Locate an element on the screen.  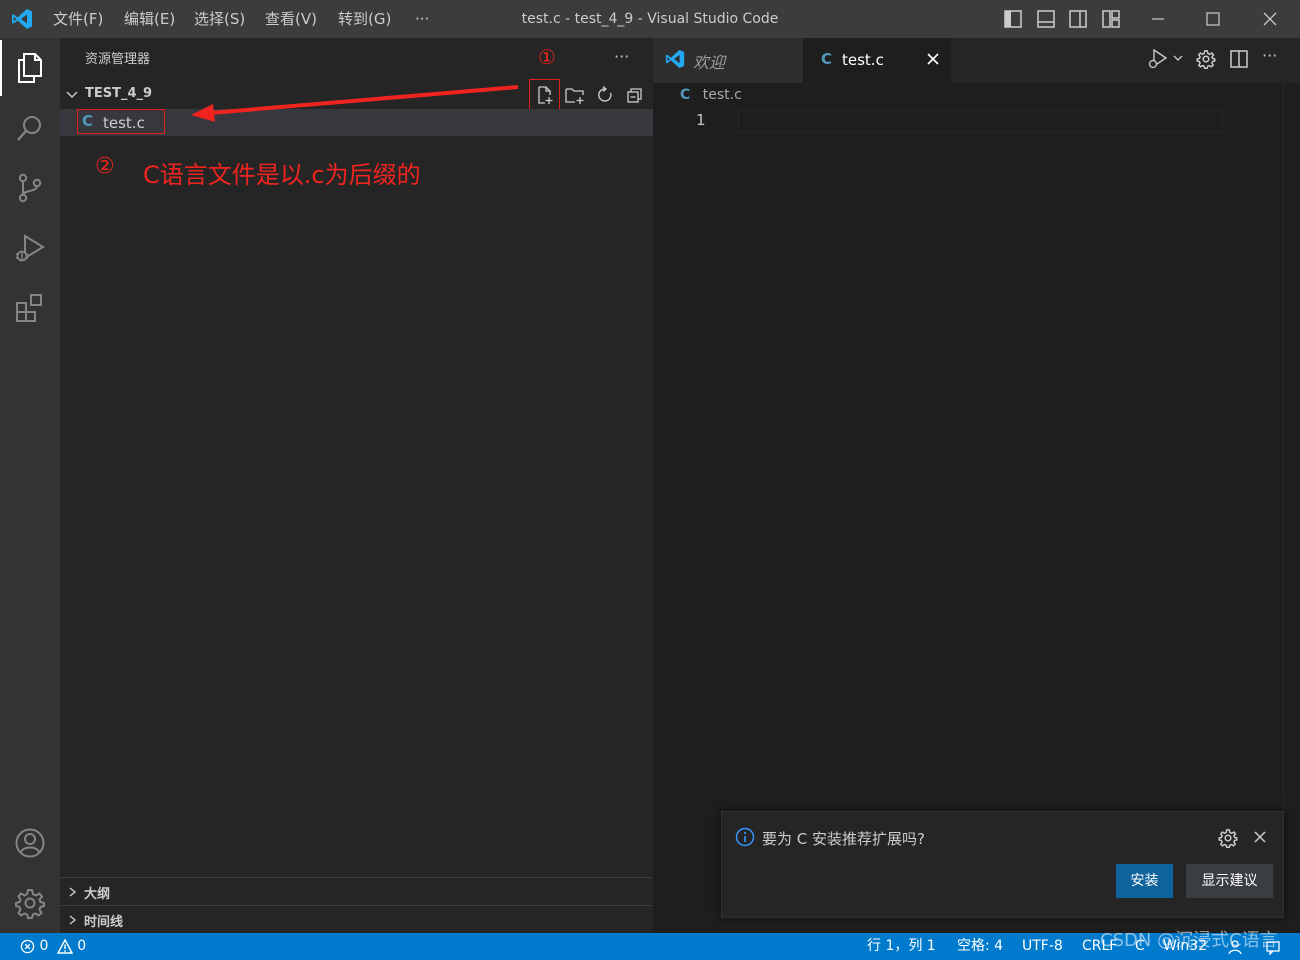
new-folder-icon is located at coordinates (575, 95).